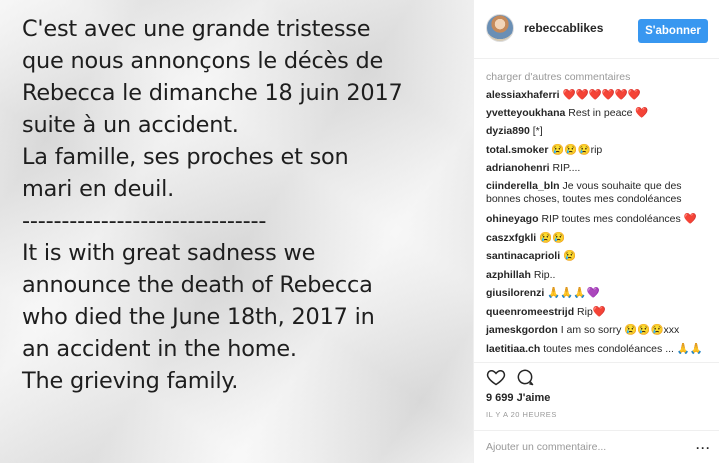 This screenshot has height=464, width=719. I want to click on post-timestamp: IL Y A 20 HEURES, so click(521, 414).